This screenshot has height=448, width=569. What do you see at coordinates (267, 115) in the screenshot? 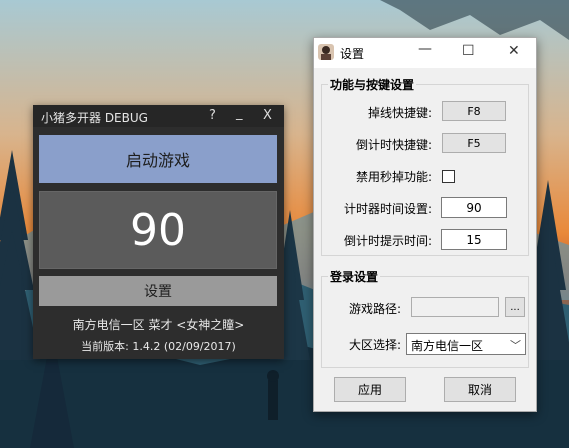
I see `close-button: X` at bounding box center [267, 115].